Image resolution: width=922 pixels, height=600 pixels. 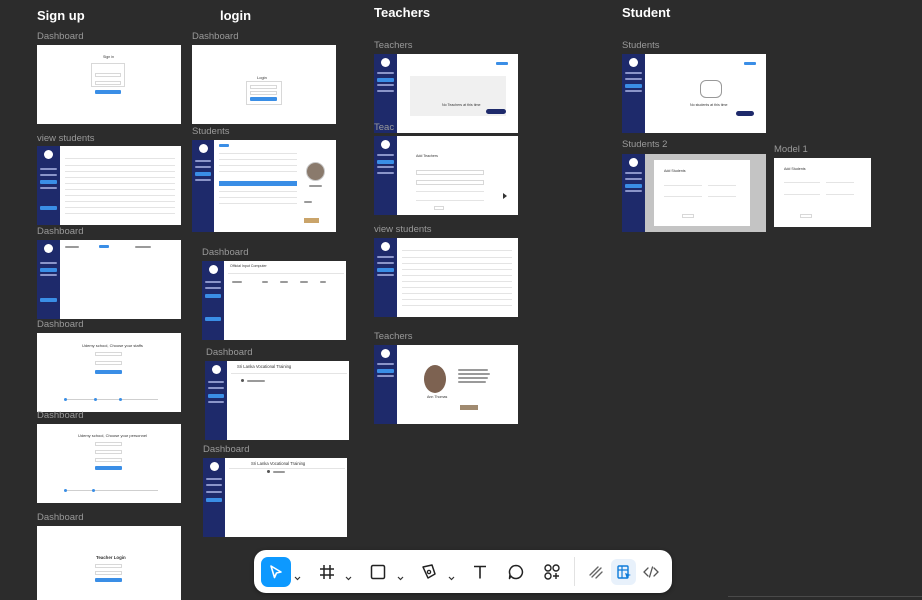 What do you see at coordinates (646, 12) in the screenshot?
I see `section-title-student: Student` at bounding box center [646, 12].